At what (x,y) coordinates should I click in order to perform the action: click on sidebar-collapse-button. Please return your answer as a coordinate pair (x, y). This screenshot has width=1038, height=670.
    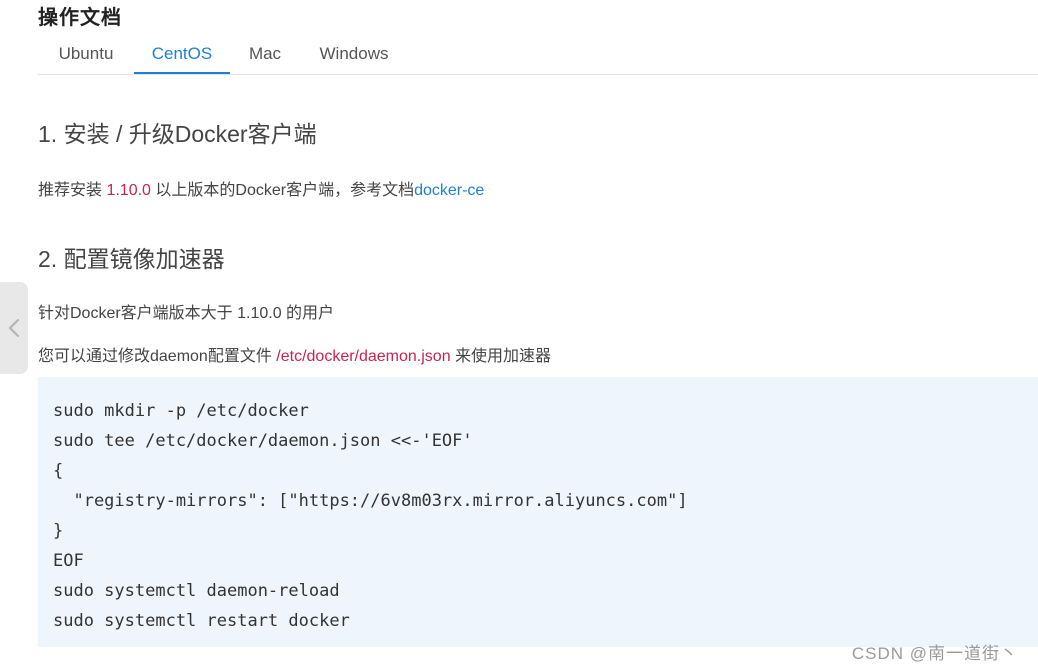
    Looking at the image, I should click on (14, 328).